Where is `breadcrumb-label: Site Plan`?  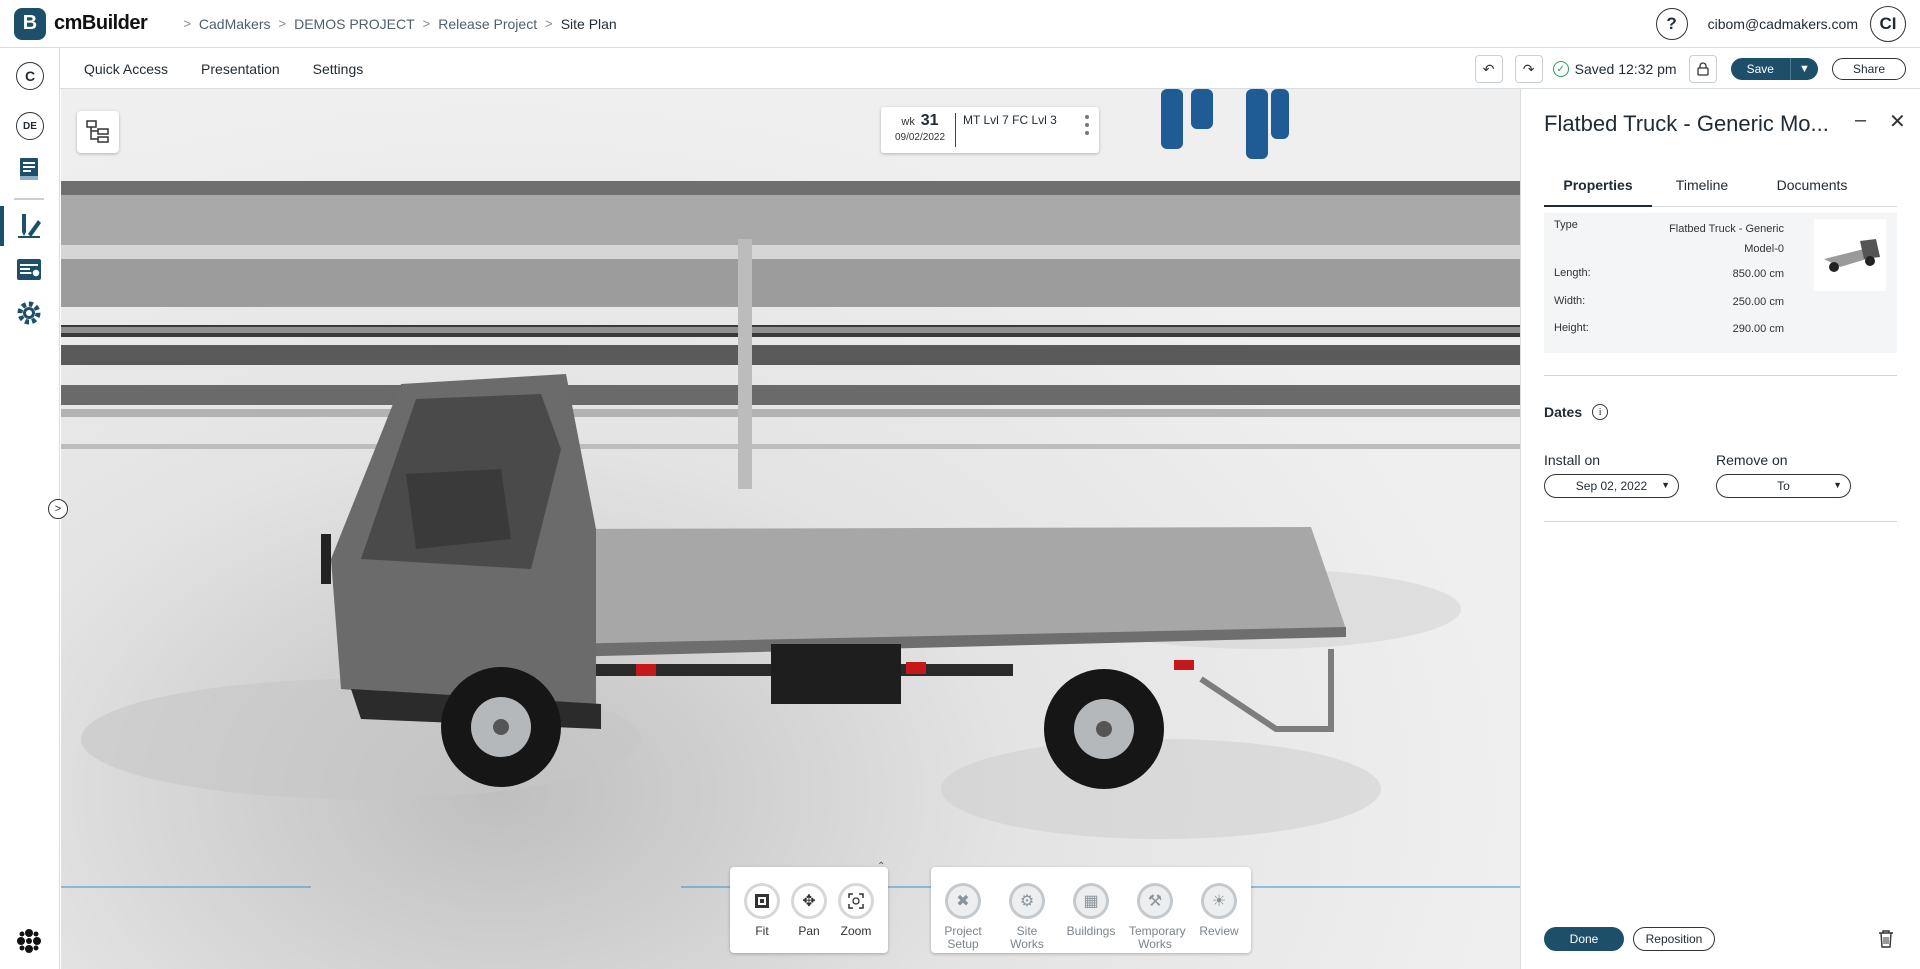
breadcrumb-label: Site Plan is located at coordinates (588, 23).